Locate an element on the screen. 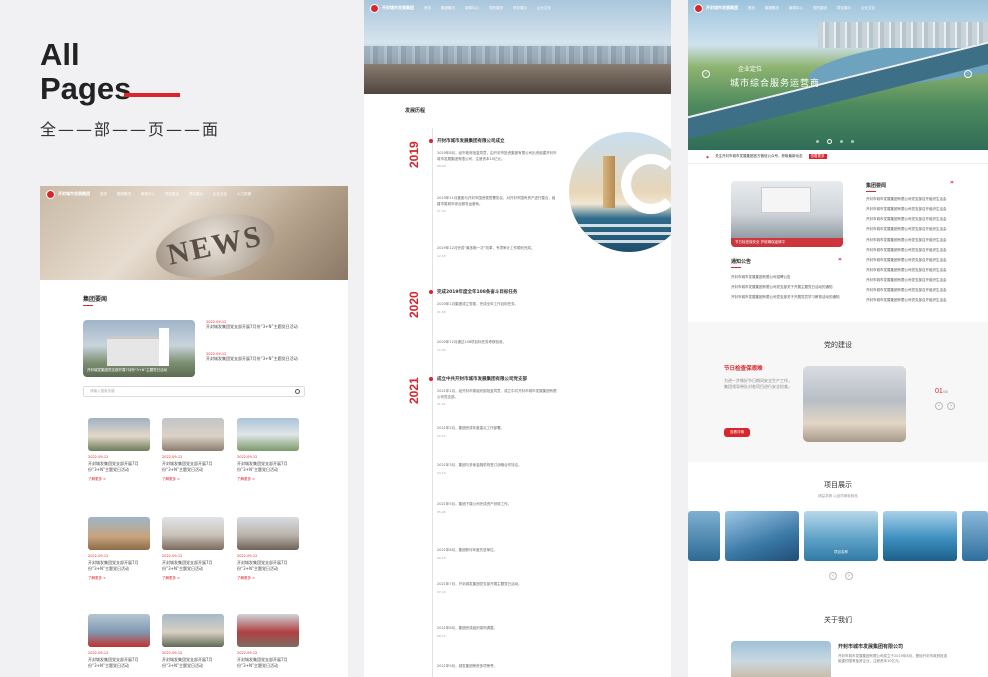  about-company-name: 开封市城市发展集团有限公司 is located at coordinates (871, 647).